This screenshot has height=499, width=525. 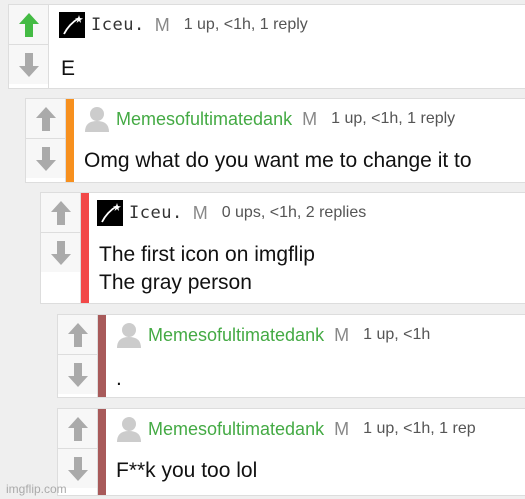 I want to click on comment-meta: 1 up, <1h, so click(x=397, y=334).